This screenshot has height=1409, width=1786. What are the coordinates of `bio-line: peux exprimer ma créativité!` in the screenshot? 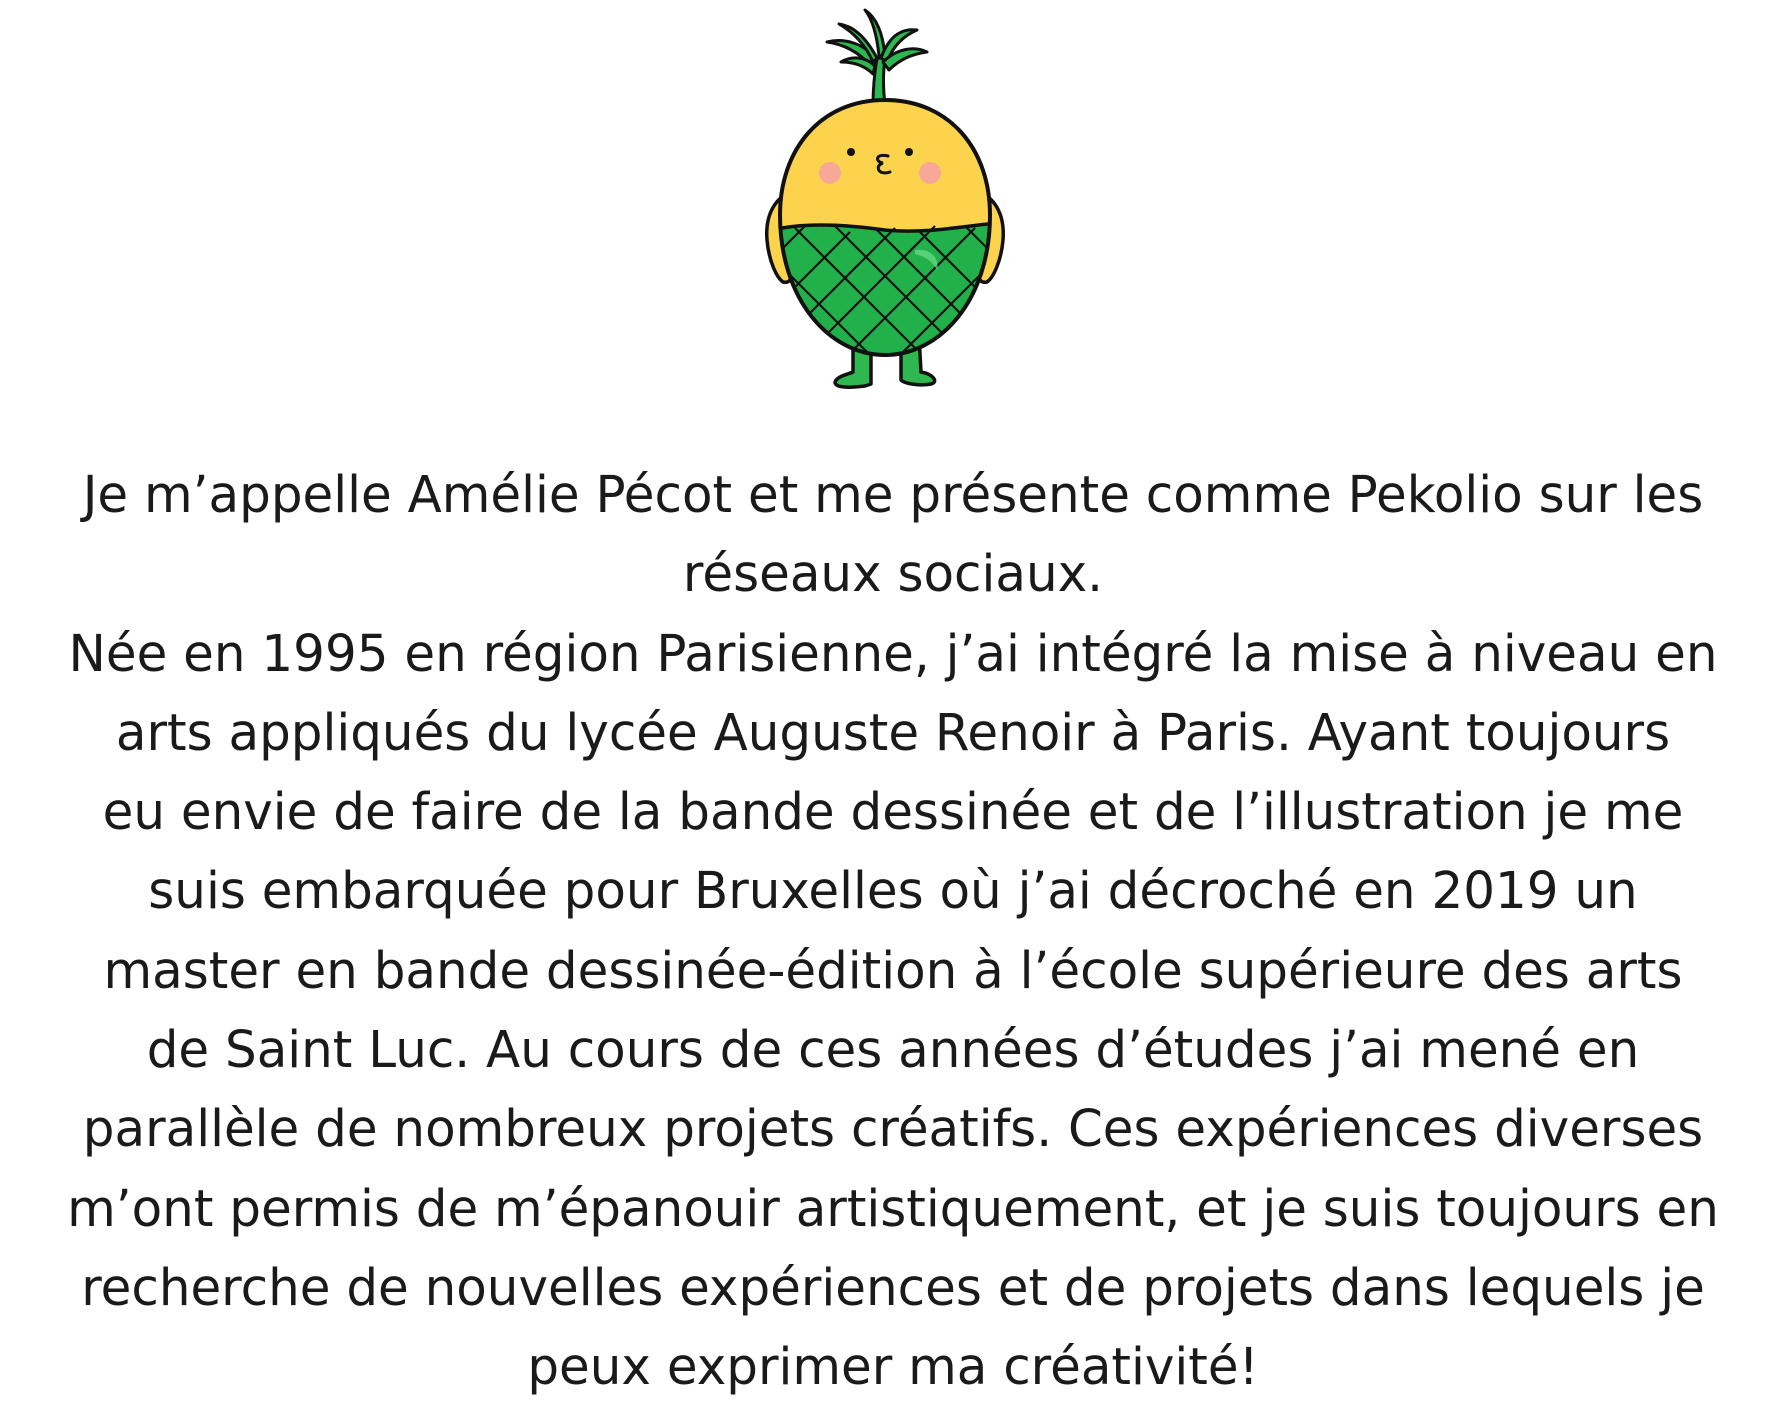 It's located at (893, 1367).